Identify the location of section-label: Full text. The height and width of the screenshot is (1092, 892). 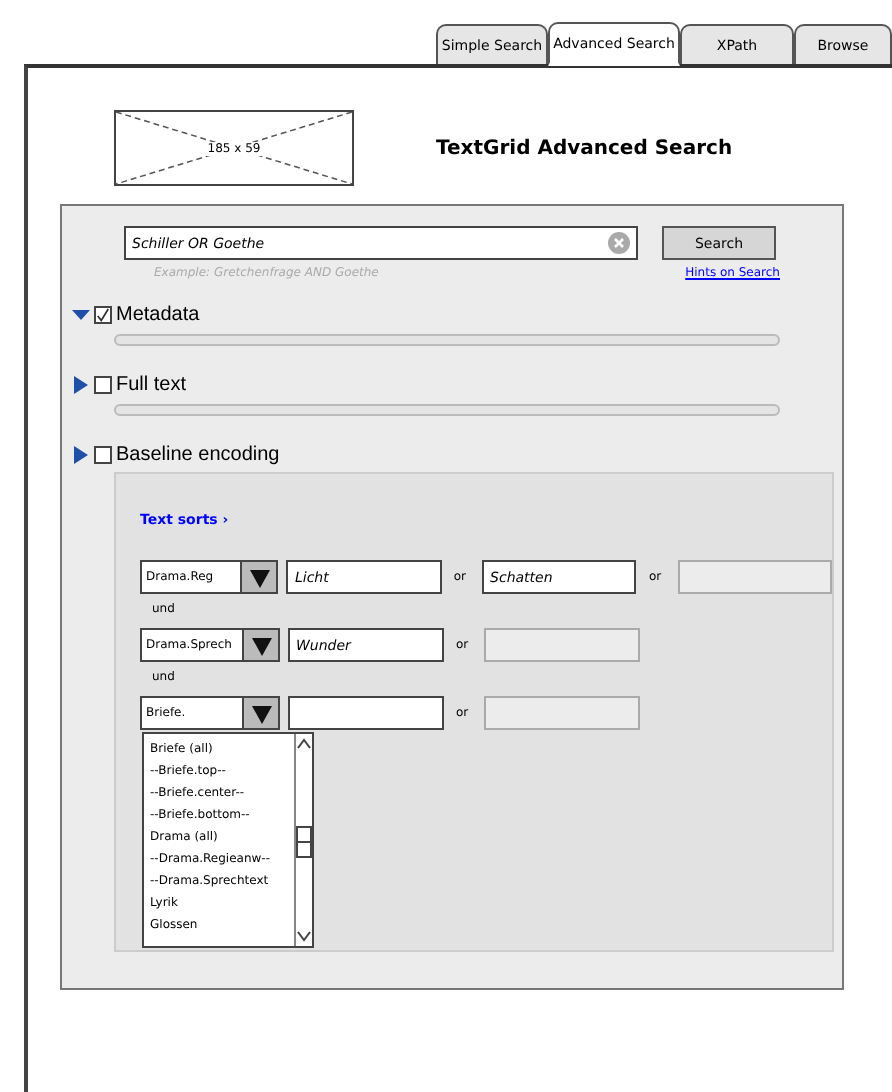
(151, 385).